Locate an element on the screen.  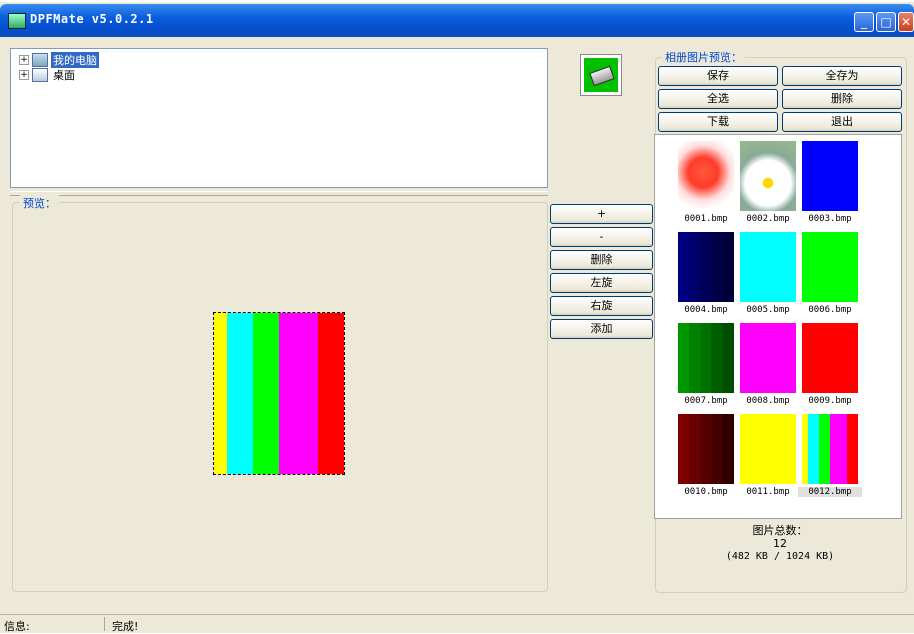
desktop-icon is located at coordinates (40, 75).